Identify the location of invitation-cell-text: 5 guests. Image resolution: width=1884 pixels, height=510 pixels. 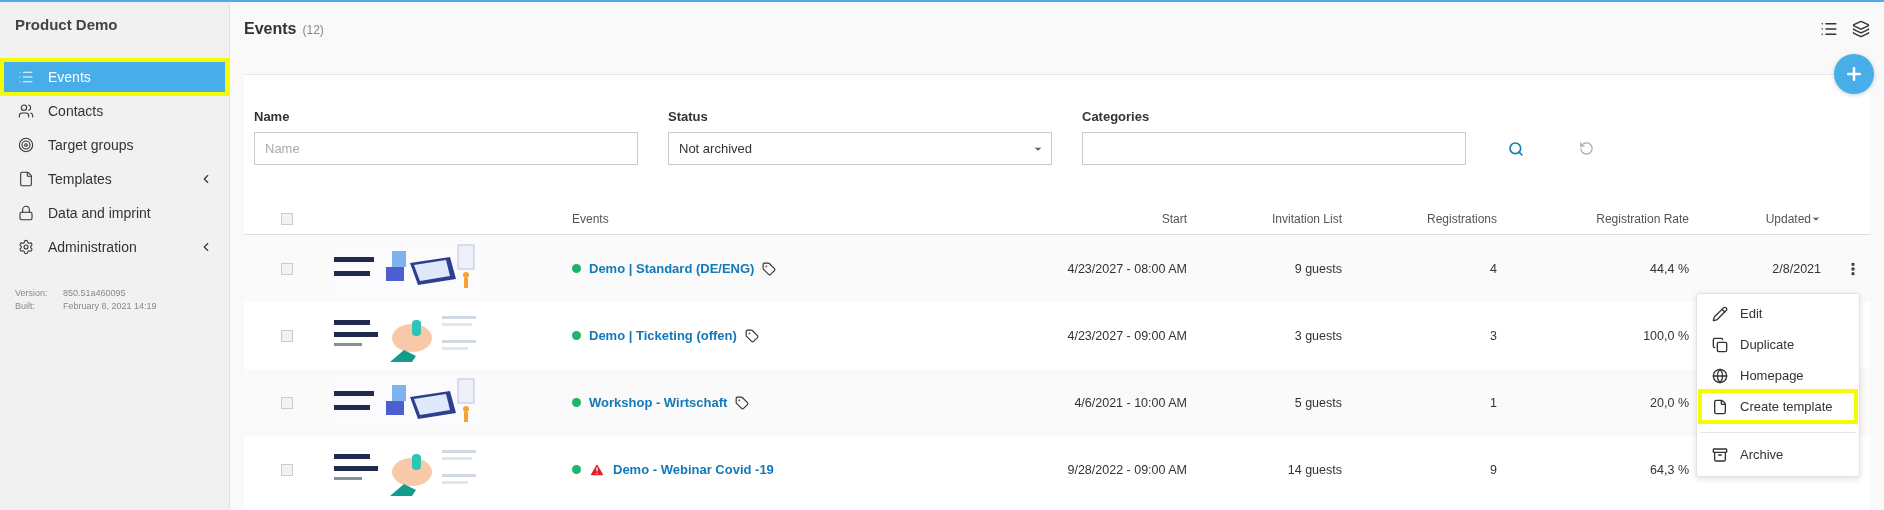
(1318, 402).